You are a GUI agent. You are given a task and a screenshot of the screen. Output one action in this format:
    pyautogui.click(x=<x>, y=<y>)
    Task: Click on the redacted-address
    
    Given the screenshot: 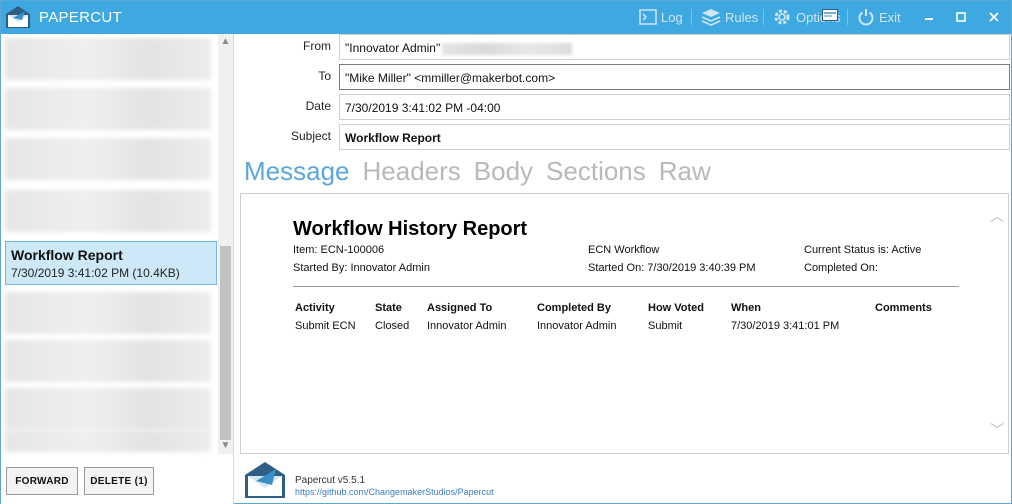 What is the action you would take?
    pyautogui.click(x=507, y=48)
    